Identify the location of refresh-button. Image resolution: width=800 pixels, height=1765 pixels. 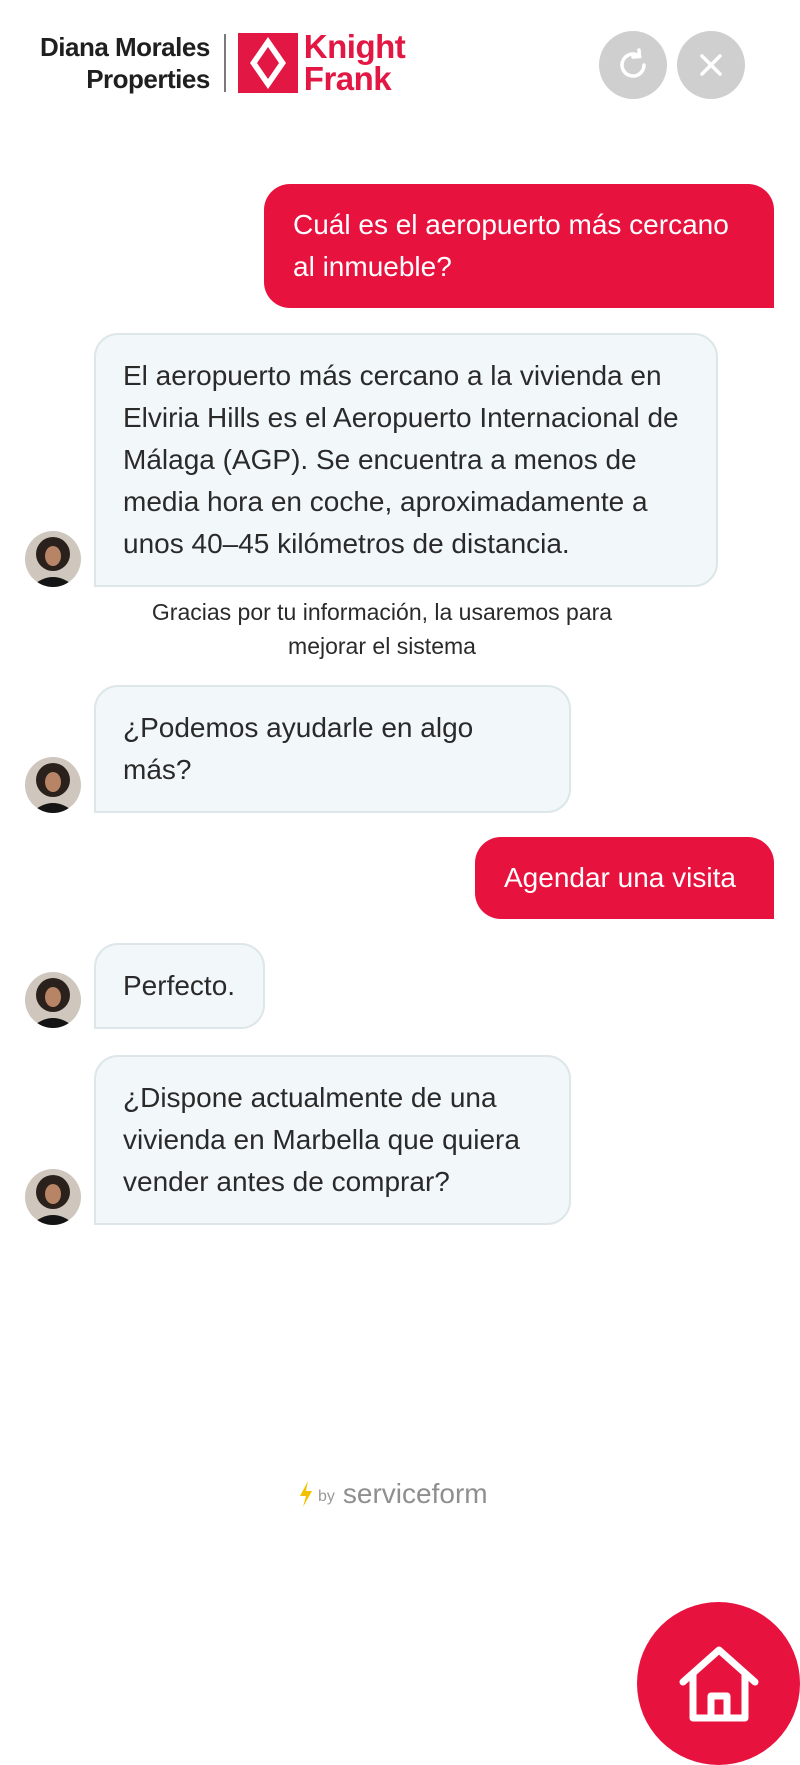
(633, 65).